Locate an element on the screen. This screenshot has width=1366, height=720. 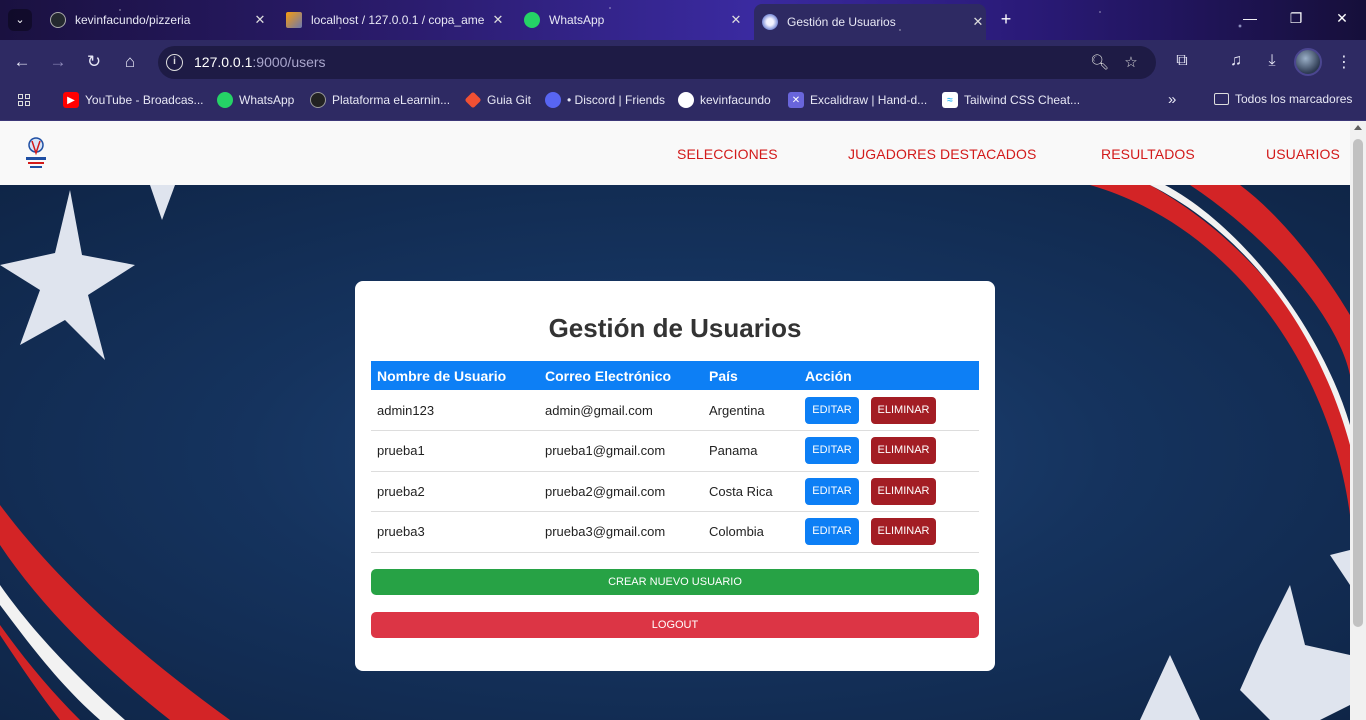
tab-pizzeria: kevinfacundo/pizzeria ✕ is located at coordinates (154, 20).